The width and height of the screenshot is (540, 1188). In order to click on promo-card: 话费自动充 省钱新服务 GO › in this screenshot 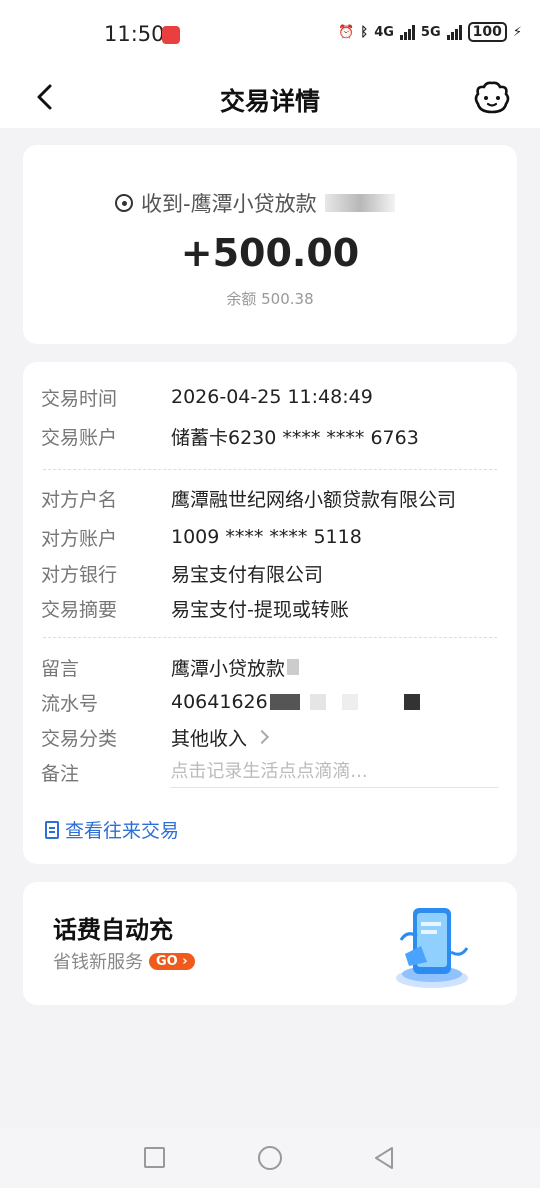, I will do `click(270, 943)`.